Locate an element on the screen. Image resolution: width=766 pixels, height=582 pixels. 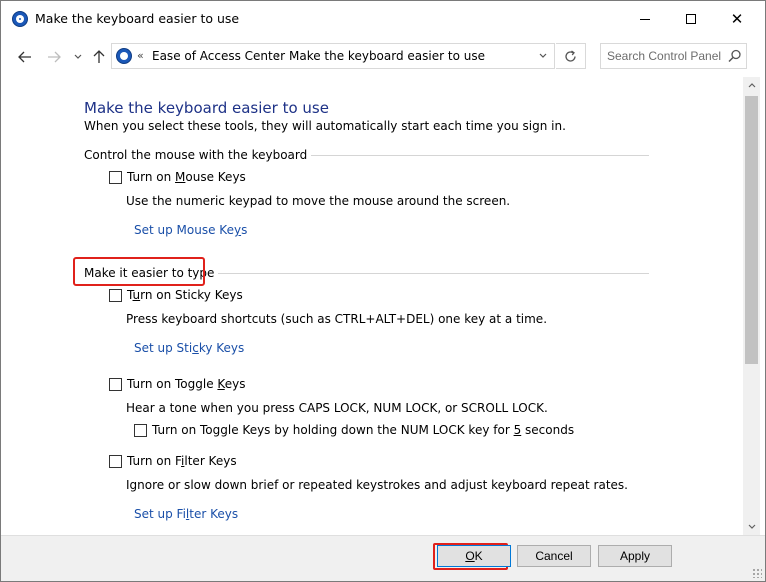
vertical-scrollbar is located at coordinates (751, 306).